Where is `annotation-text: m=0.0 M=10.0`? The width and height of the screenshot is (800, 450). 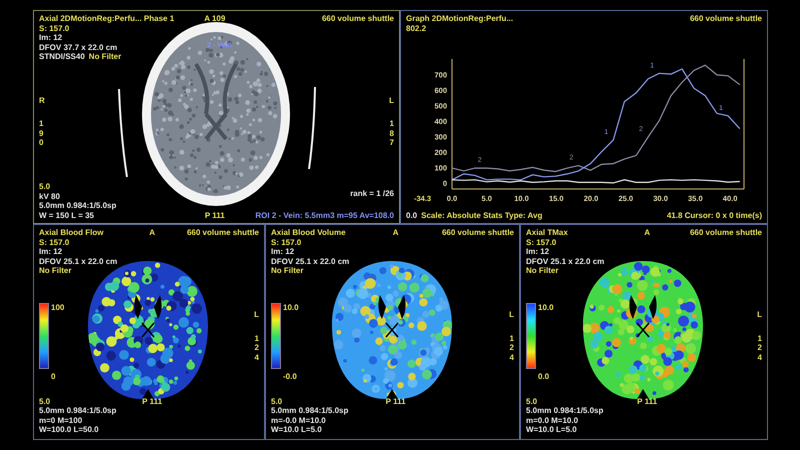 annotation-text: m=0.0 M=10.0 is located at coordinates (552, 420).